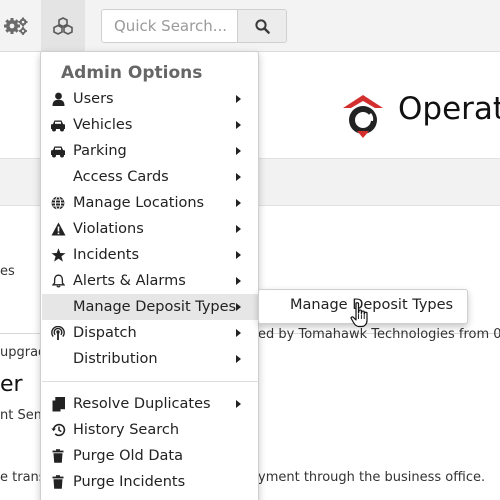 The image size is (500, 500). What do you see at coordinates (23, 477) in the screenshot?
I see `footer-text: e trans` at bounding box center [23, 477].